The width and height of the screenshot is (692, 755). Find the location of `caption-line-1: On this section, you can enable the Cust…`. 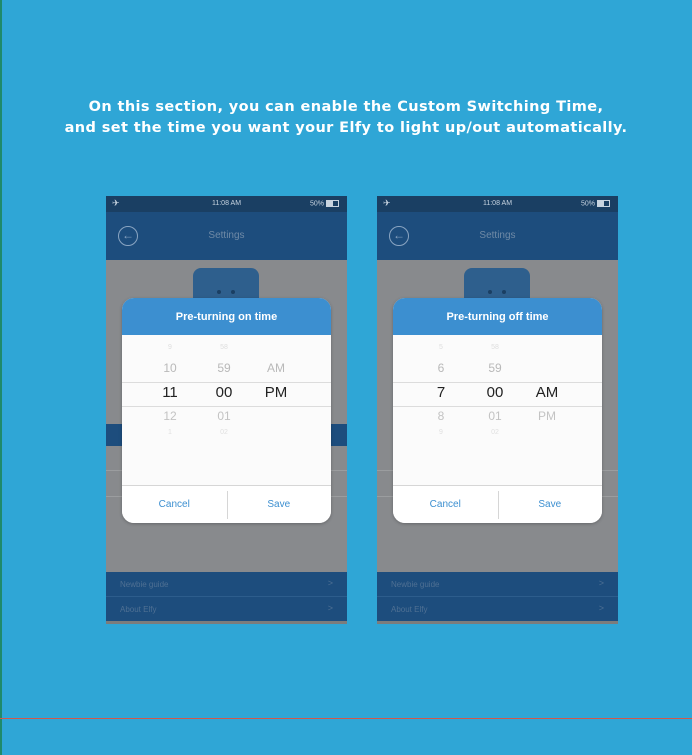

caption-line-1: On this section, you can enable the Cust… is located at coordinates (346, 107).